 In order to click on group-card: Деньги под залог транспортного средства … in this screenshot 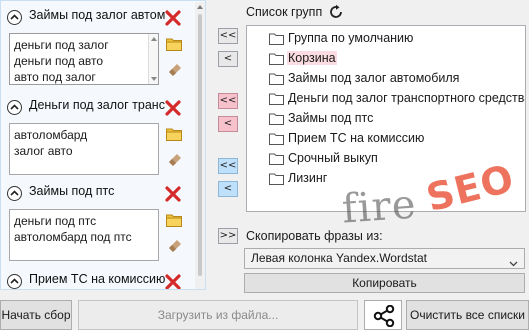, I will do `click(101, 136)`.